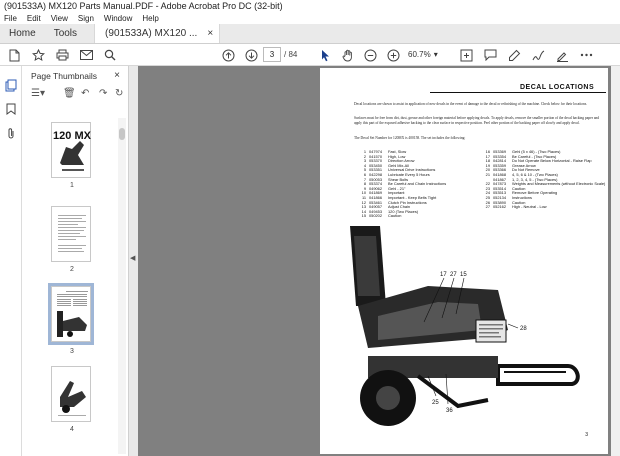  I want to click on print-icon, so click(62, 55).